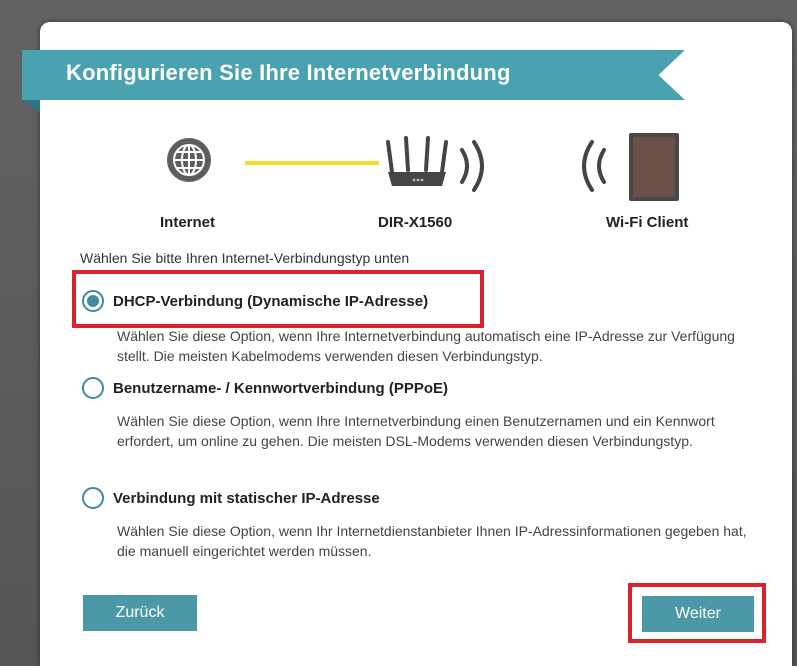 This screenshot has width=797, height=666. I want to click on wifi-client-label: Wi-Fi Client, so click(647, 222).